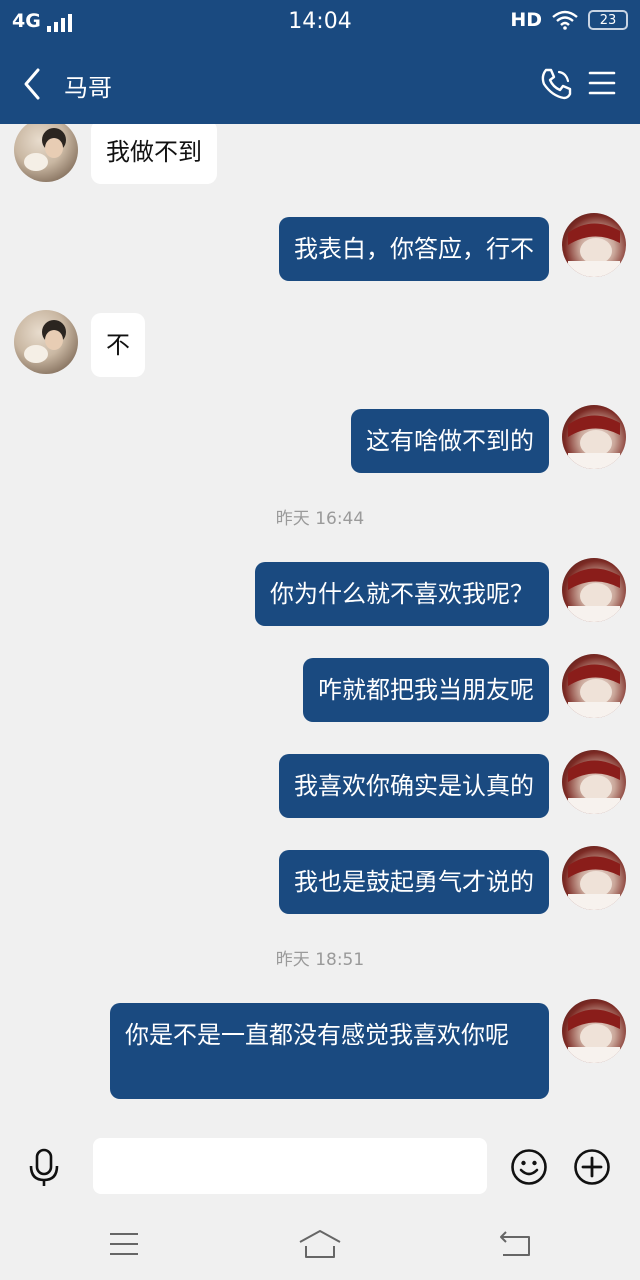  I want to click on chat-header: 4G 14:04 HD 23 马哥, so click(320, 62).